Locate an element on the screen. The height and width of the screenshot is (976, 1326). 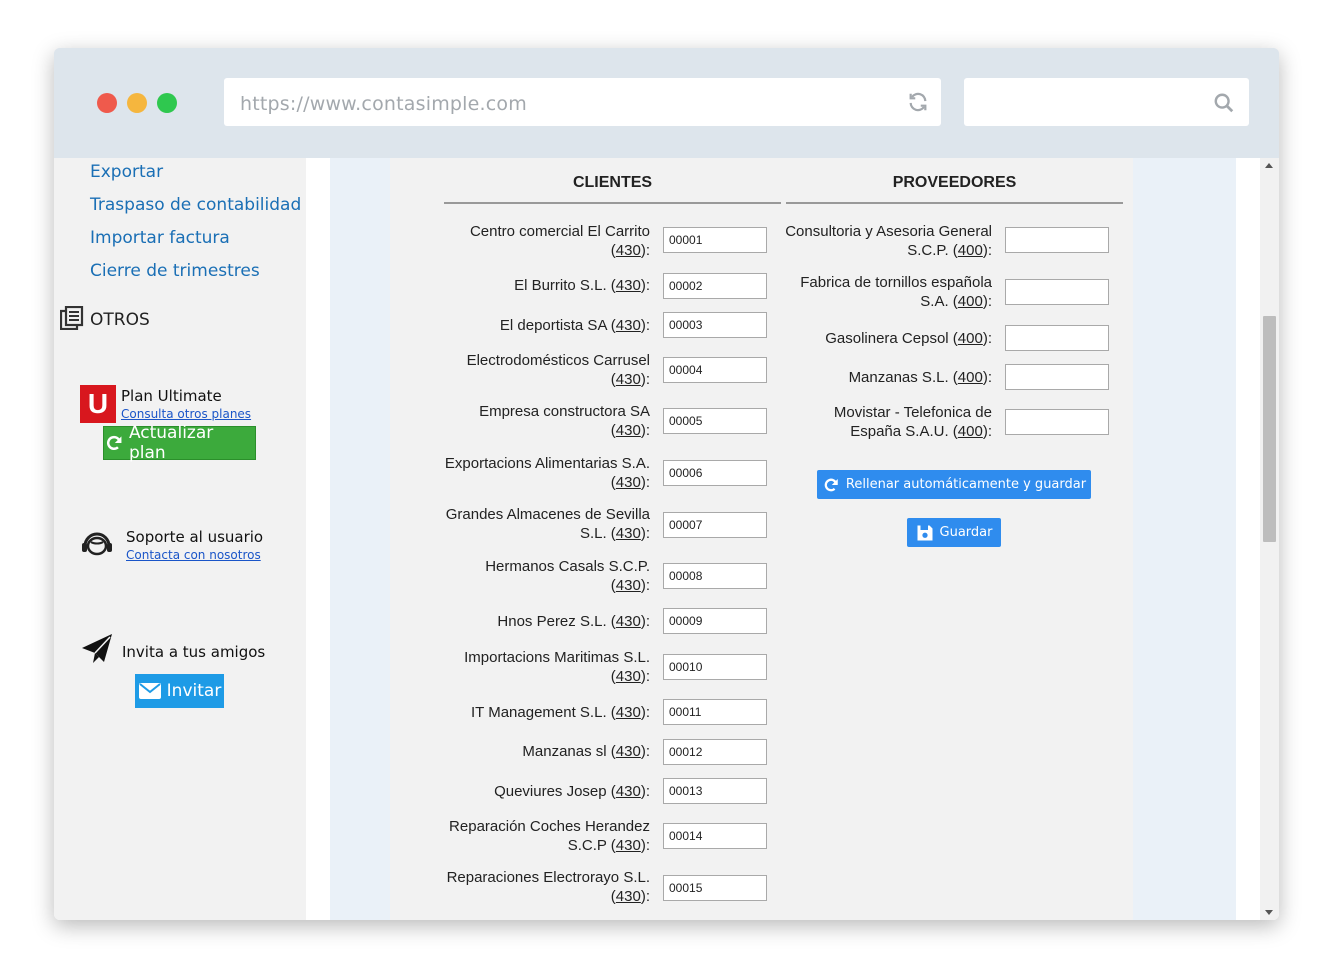
reload-icon is located at coordinates (918, 102).